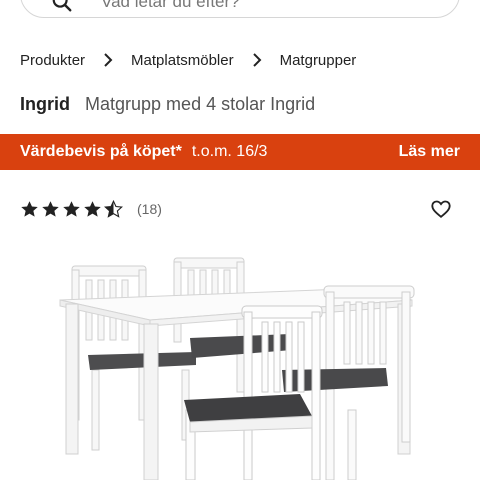 The image size is (480, 480). Describe the element at coordinates (101, 151) in the screenshot. I see `promo-title: Värdebevis på köpet*` at that location.